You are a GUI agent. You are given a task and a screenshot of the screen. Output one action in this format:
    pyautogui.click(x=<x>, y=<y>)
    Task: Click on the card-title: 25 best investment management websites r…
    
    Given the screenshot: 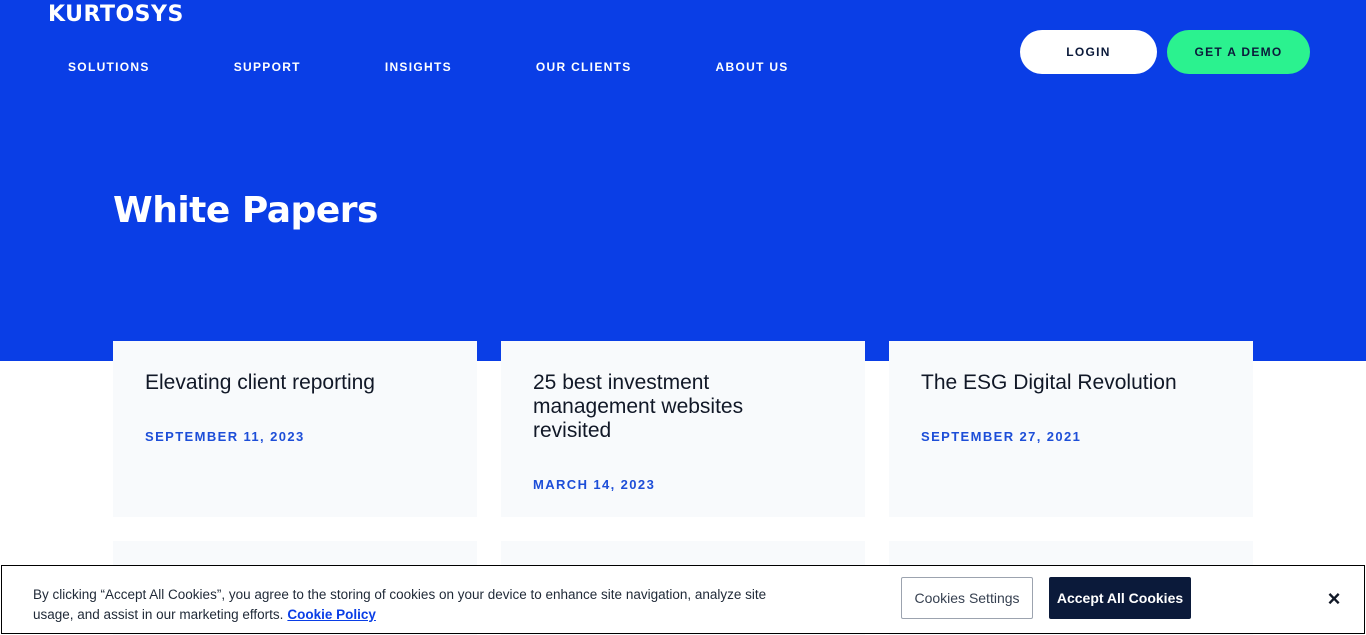 What is the action you would take?
    pyautogui.click(x=663, y=407)
    